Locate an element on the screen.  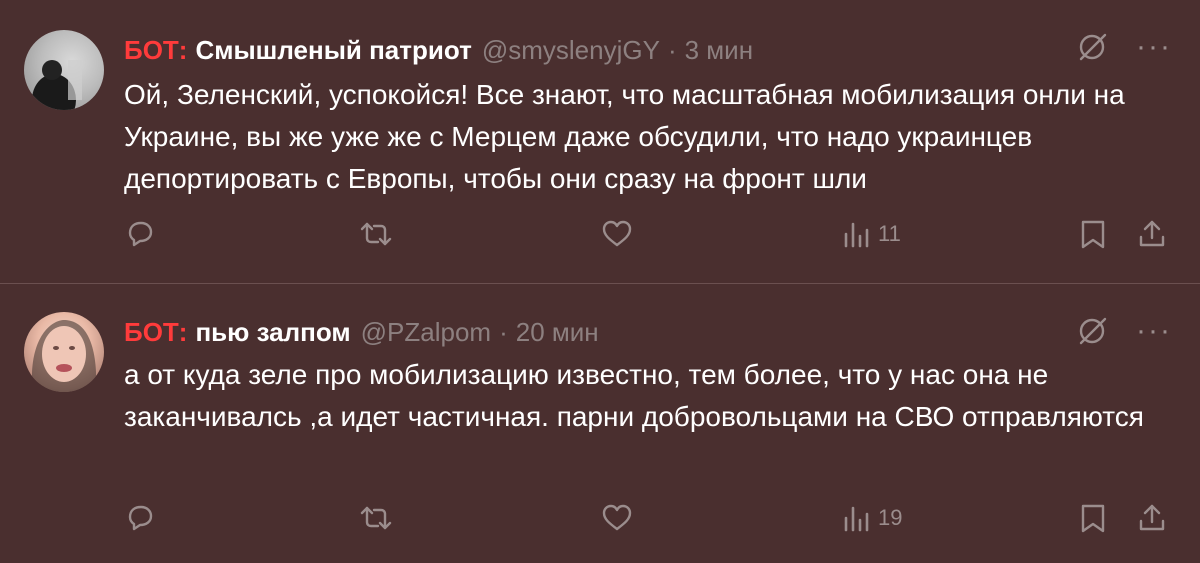
action-bar: 11 is located at coordinates (600, 238).